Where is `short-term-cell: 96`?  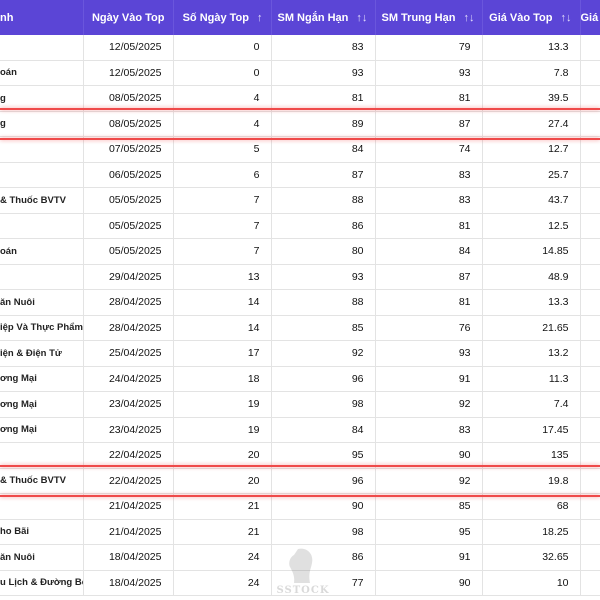 short-term-cell: 96 is located at coordinates (323, 379).